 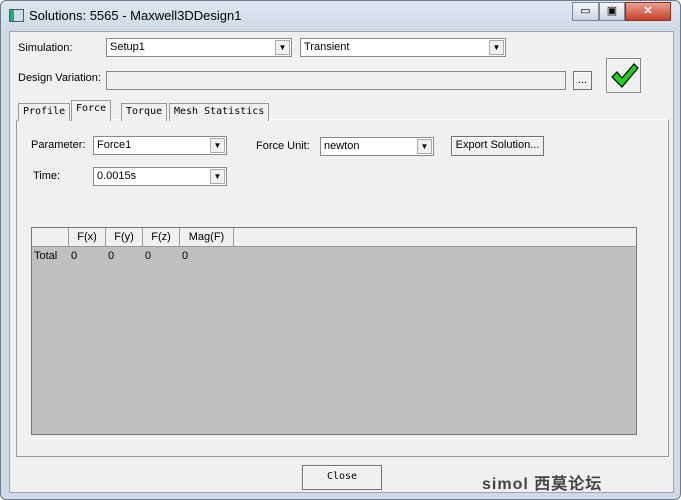 What do you see at coordinates (612, 11) in the screenshot?
I see `maximize-button: ▣` at bounding box center [612, 11].